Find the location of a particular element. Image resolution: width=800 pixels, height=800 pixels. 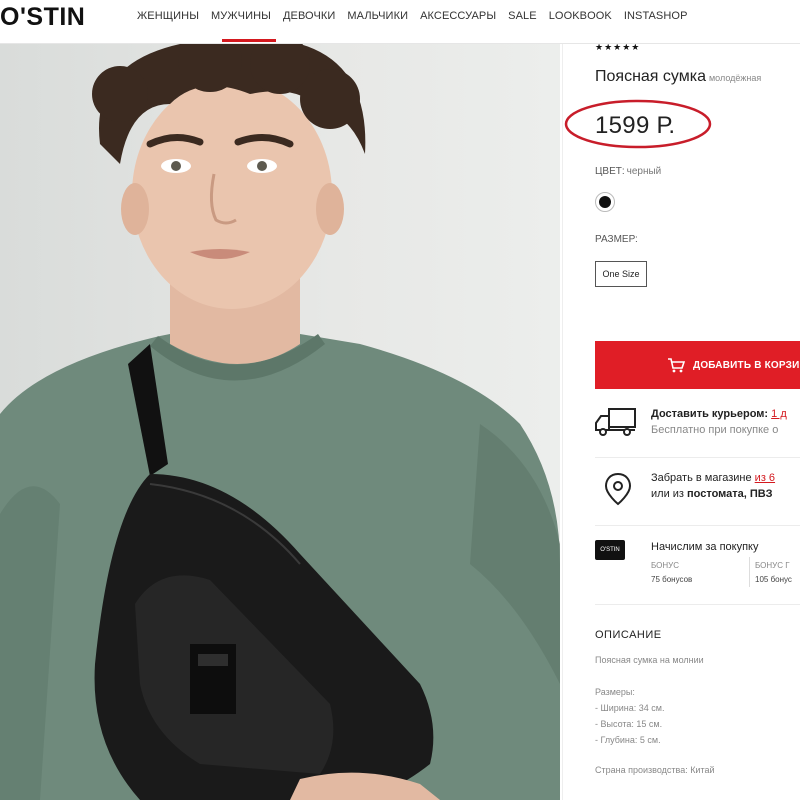

nav-sale: SALE is located at coordinates (522, 16).